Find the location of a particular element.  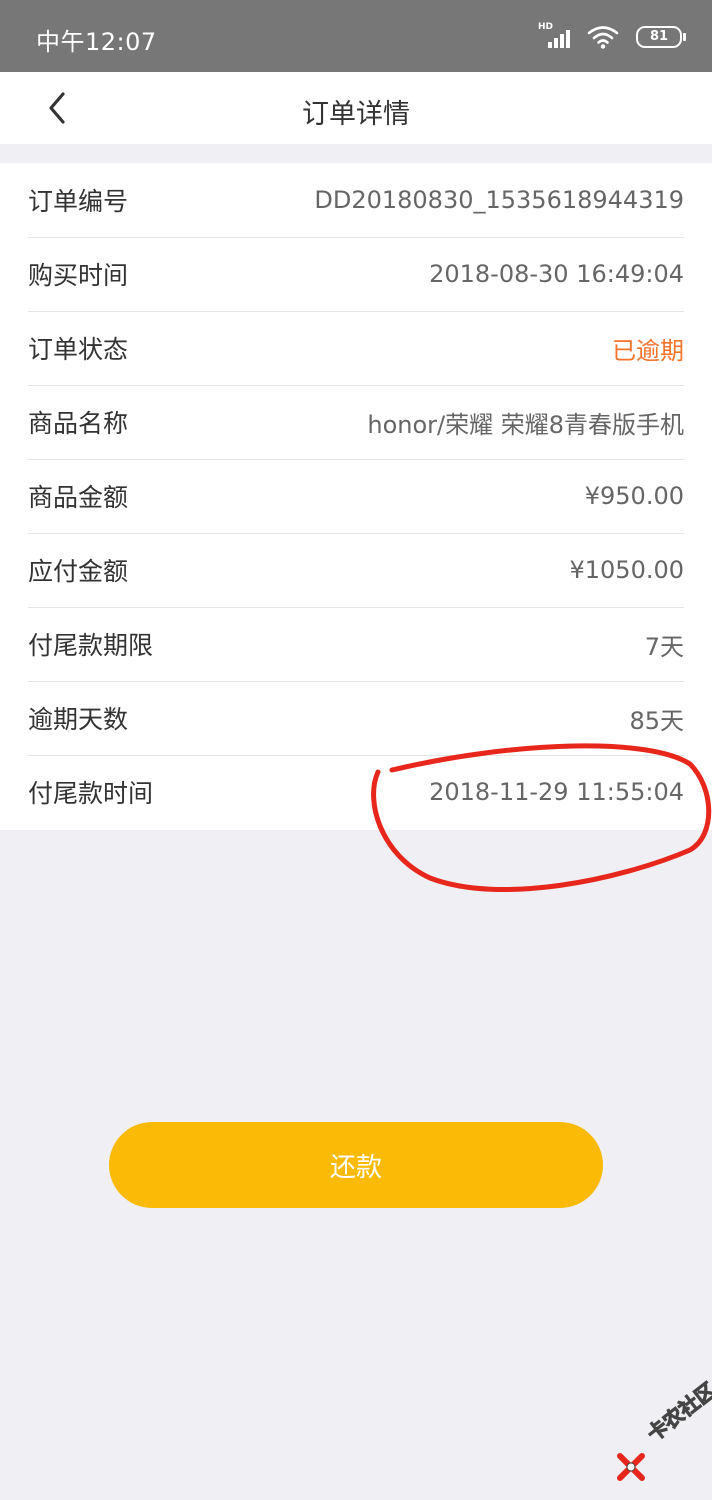

row-product-amount: 商品金额 ¥950.00 is located at coordinates (356, 496).